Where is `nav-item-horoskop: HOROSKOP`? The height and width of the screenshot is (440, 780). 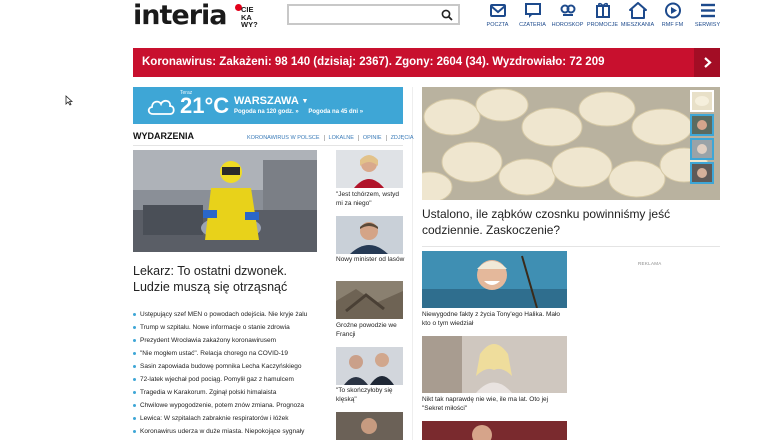
nav-item-horoskop: HOROSKOP is located at coordinates (567, 15).